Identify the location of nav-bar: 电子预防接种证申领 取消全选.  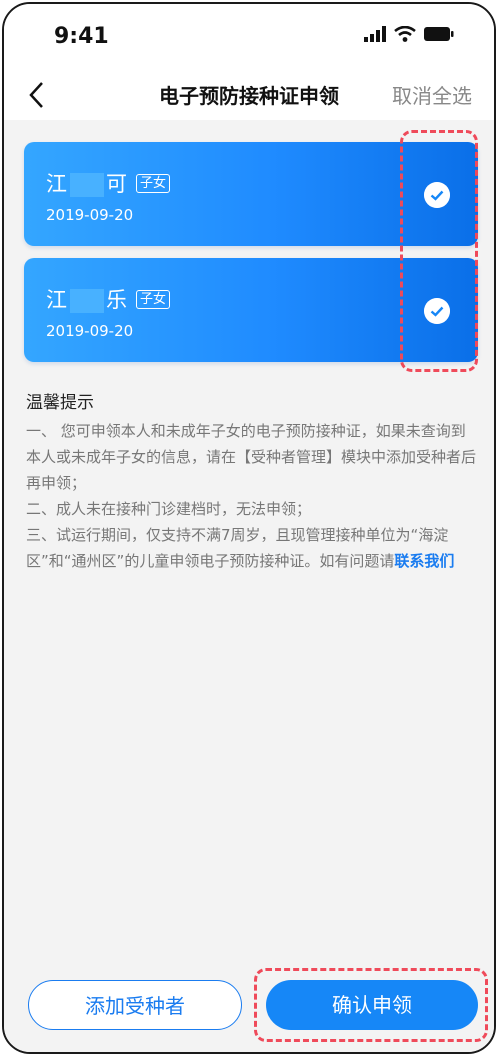
(249, 95).